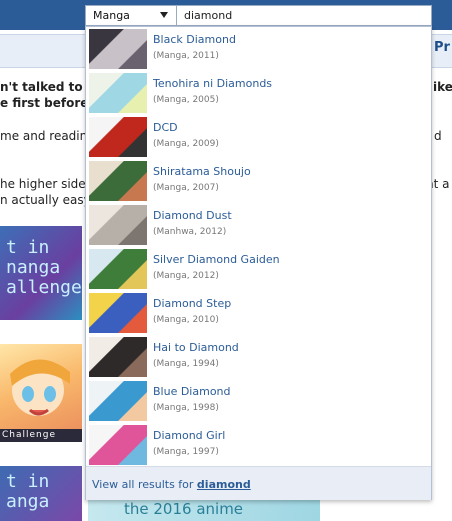 This screenshot has width=452, height=521. I want to click on category-select: Manga, so click(131, 15).